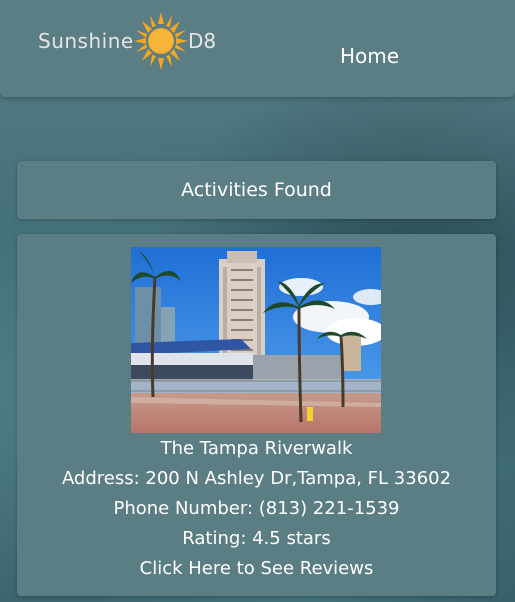 The image size is (515, 602). Describe the element at coordinates (256, 508) in the screenshot. I see `activity-phone: Phone Number: (813) 221-1539` at that location.